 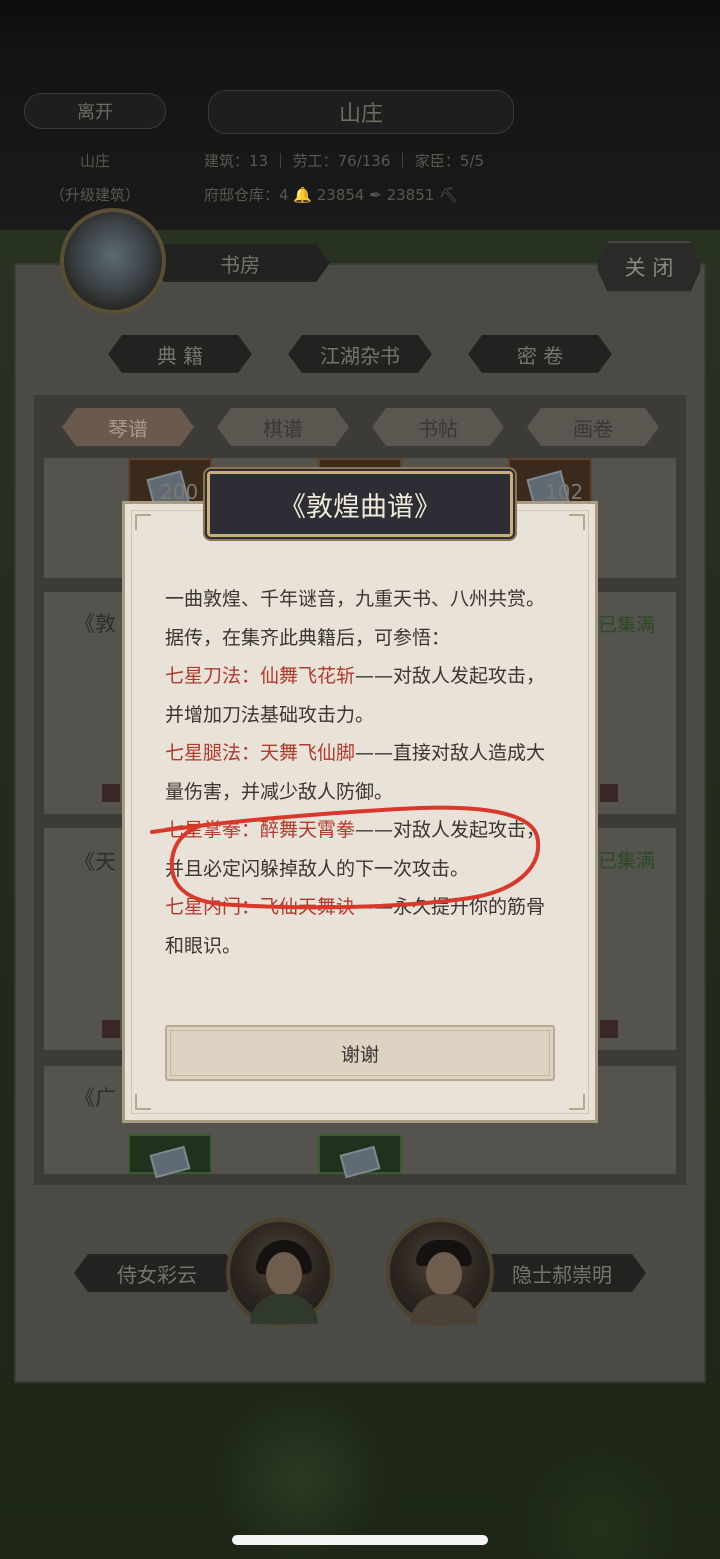 What do you see at coordinates (361, 112) in the screenshot?
I see `estate-title: 山庄` at bounding box center [361, 112].